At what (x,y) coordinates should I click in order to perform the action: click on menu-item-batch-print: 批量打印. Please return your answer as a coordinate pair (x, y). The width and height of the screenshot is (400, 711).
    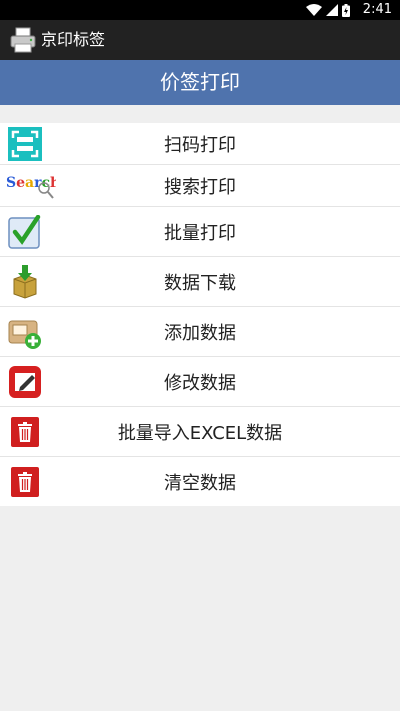
    Looking at the image, I should click on (200, 232).